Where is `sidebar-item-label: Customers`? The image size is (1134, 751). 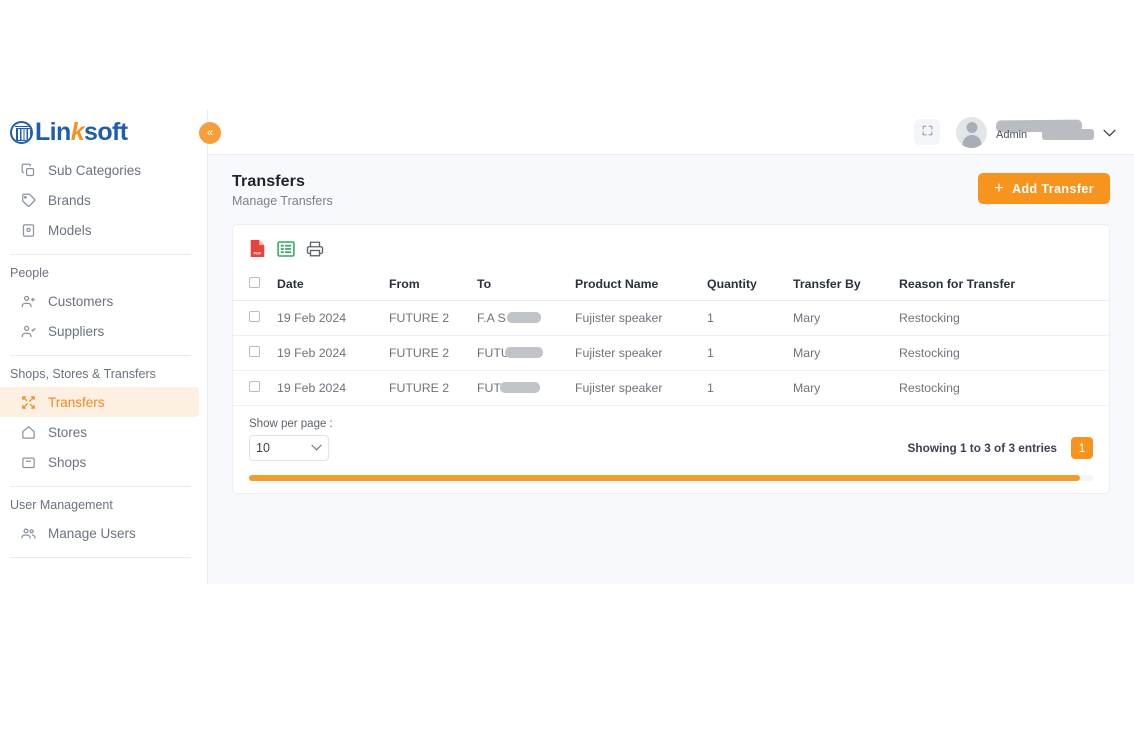 sidebar-item-label: Customers is located at coordinates (81, 301).